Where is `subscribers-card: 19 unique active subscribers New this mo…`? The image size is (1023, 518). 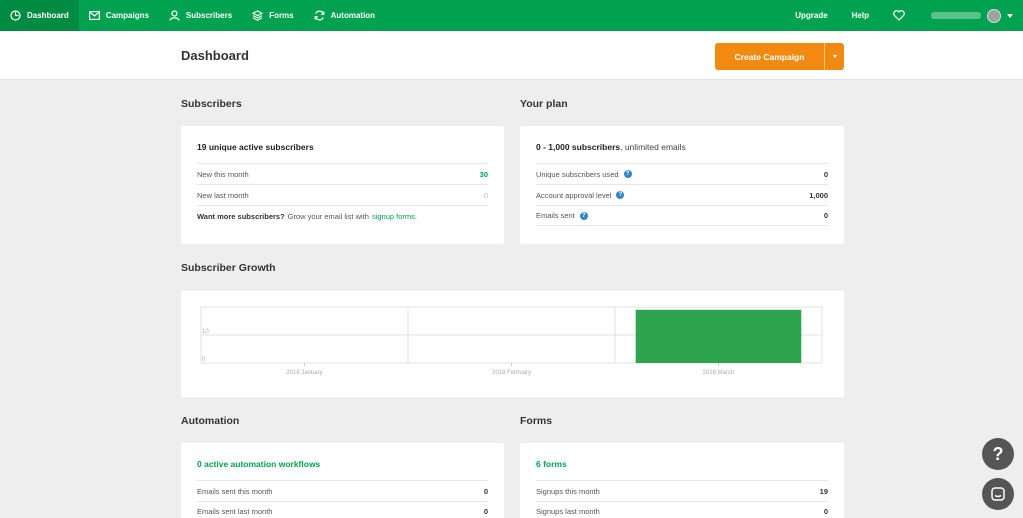
subscribers-card: 19 unique active subscribers New this mo… is located at coordinates (342, 185).